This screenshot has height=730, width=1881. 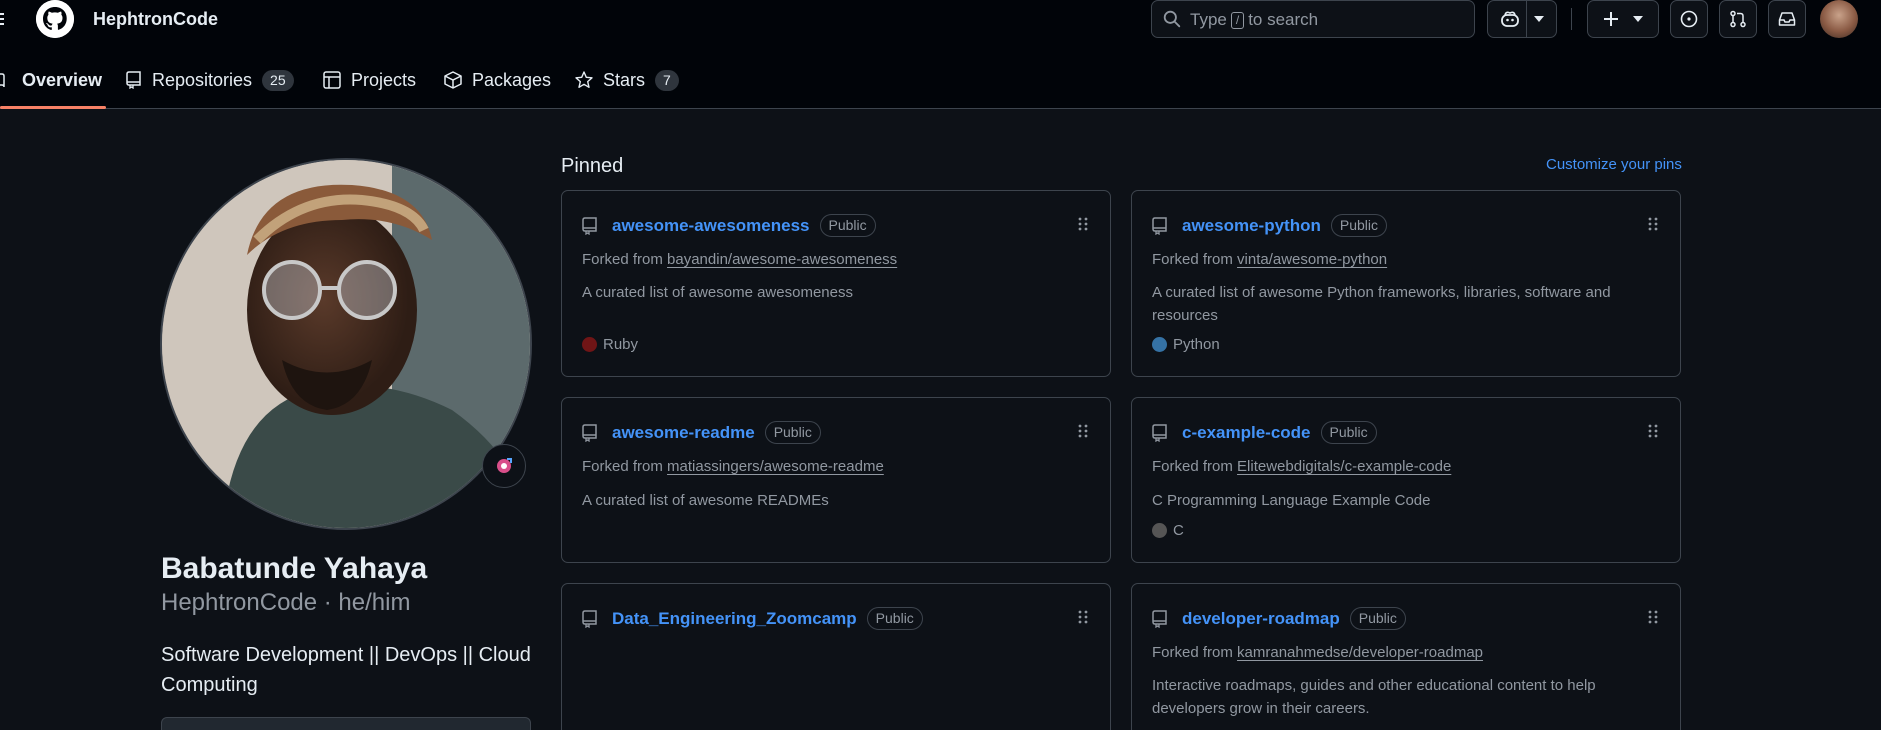 What do you see at coordinates (744, 225) in the screenshot?
I see `repo-link: awesome-awesomeness Public` at bounding box center [744, 225].